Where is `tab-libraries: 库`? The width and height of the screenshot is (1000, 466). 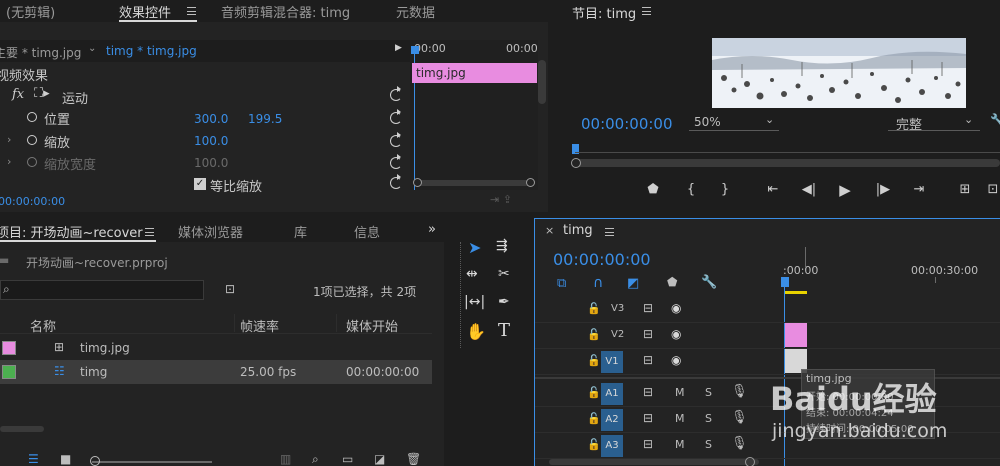 tab-libraries: 库 is located at coordinates (300, 231).